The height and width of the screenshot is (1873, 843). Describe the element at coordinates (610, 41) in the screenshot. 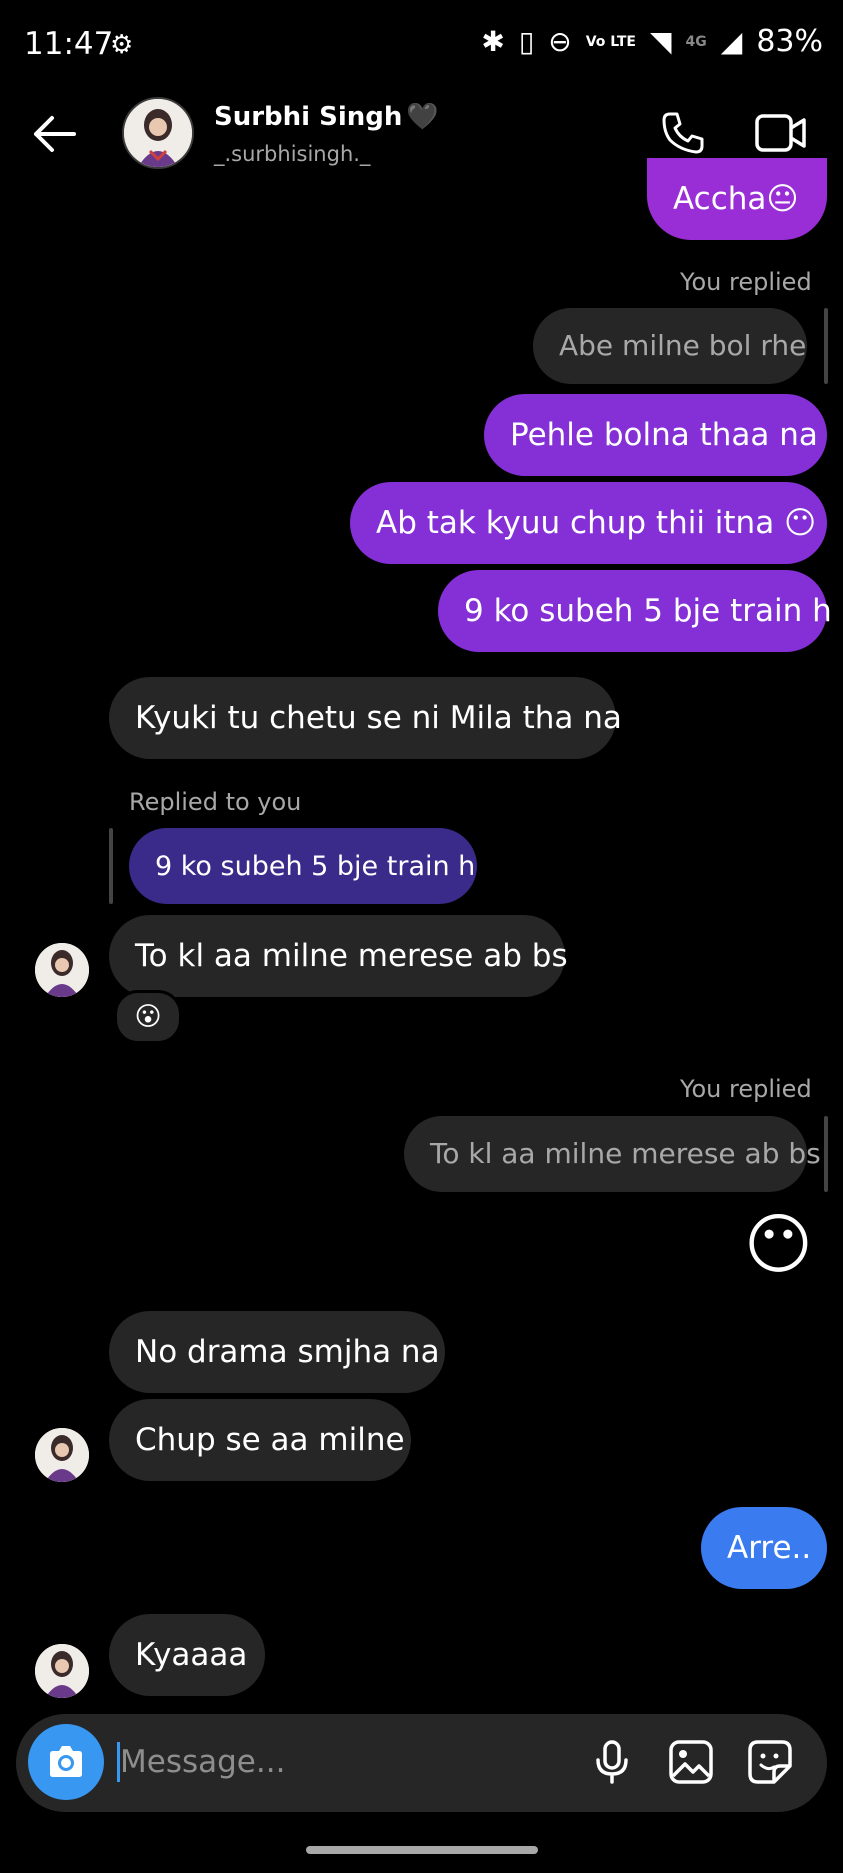

I see `volte-label: Vo LTE` at that location.